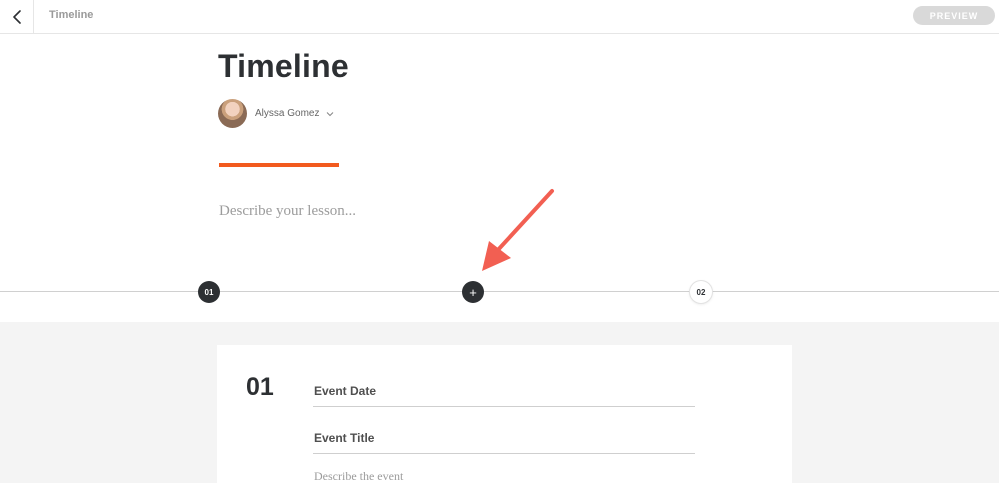 This screenshot has width=999, height=483. What do you see at coordinates (330, 113) in the screenshot?
I see `chevron-down-icon` at bounding box center [330, 113].